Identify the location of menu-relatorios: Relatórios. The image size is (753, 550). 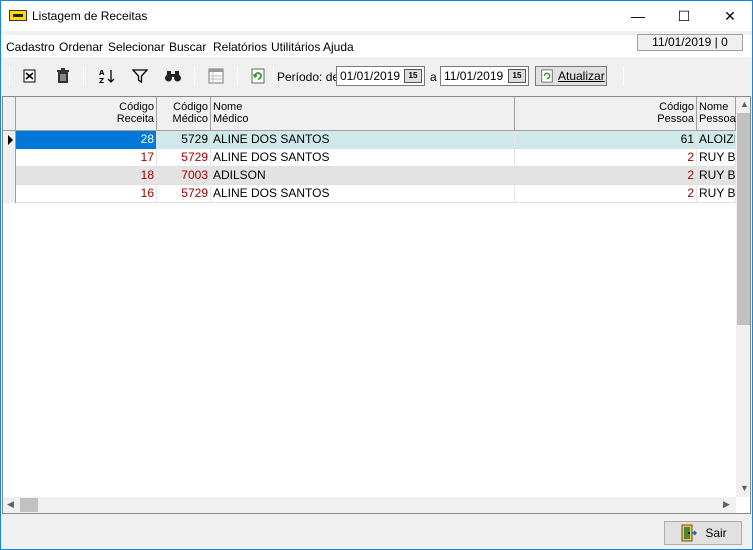
(240, 47).